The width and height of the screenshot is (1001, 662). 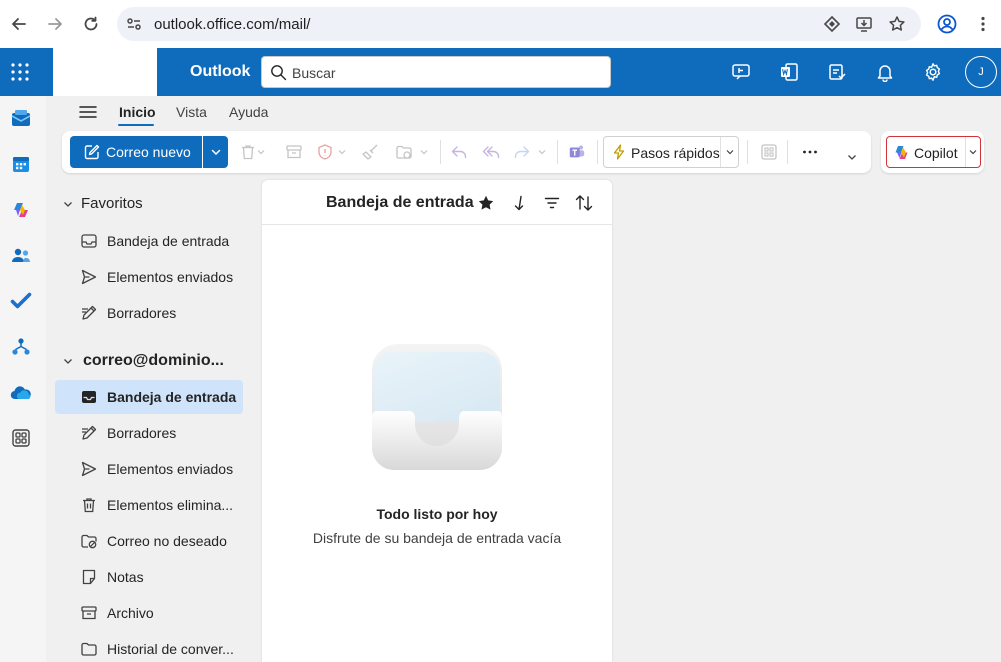 I want to click on folder-favorites-drafts: Borradores, so click(x=149, y=313).